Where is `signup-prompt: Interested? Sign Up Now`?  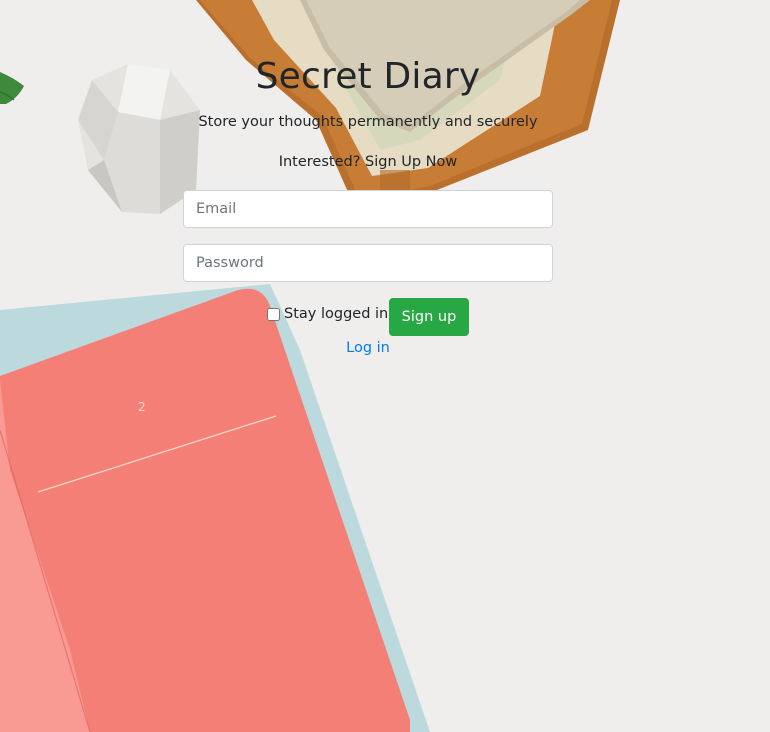 signup-prompt: Interested? Sign Up Now is located at coordinates (368, 162).